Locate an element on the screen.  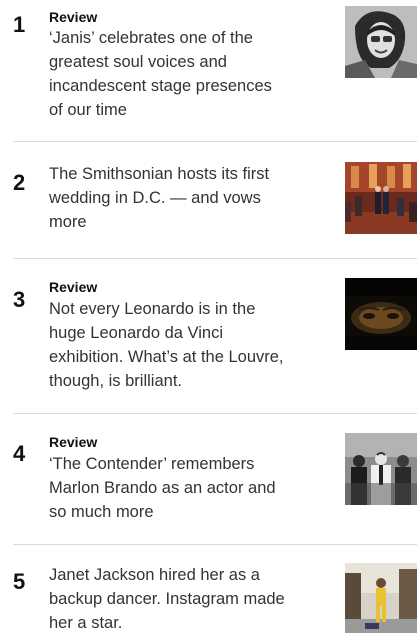
dancer-street-photo-icon is located at coordinates (381, 598).